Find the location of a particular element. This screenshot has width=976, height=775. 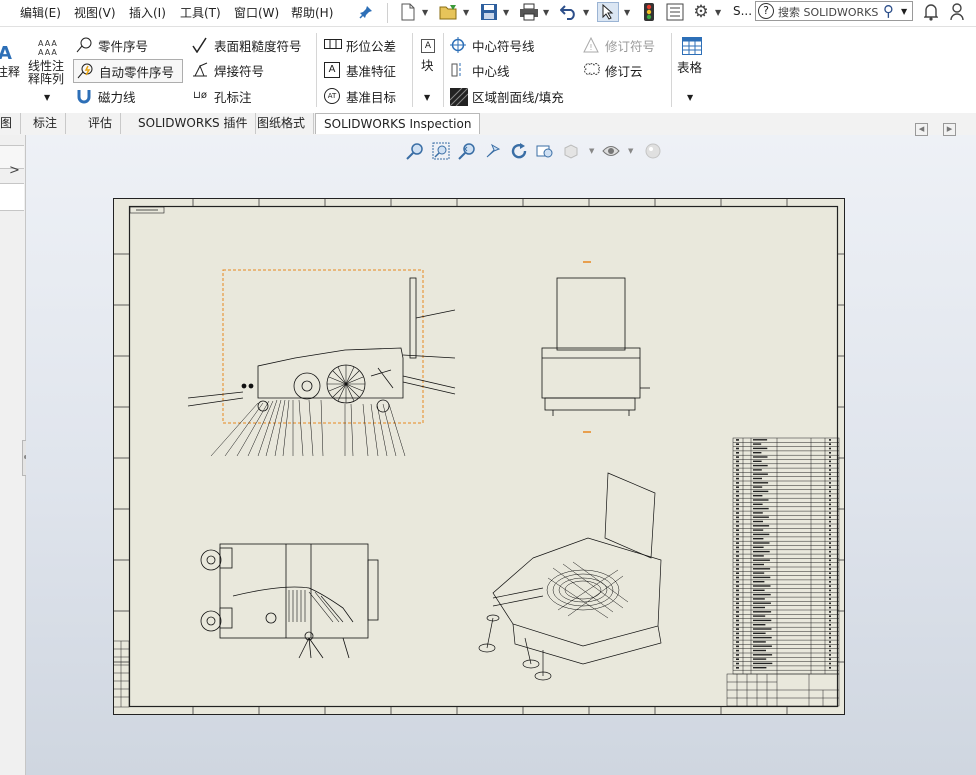

block-button: A 块 ▼ is located at coordinates (429, 72).